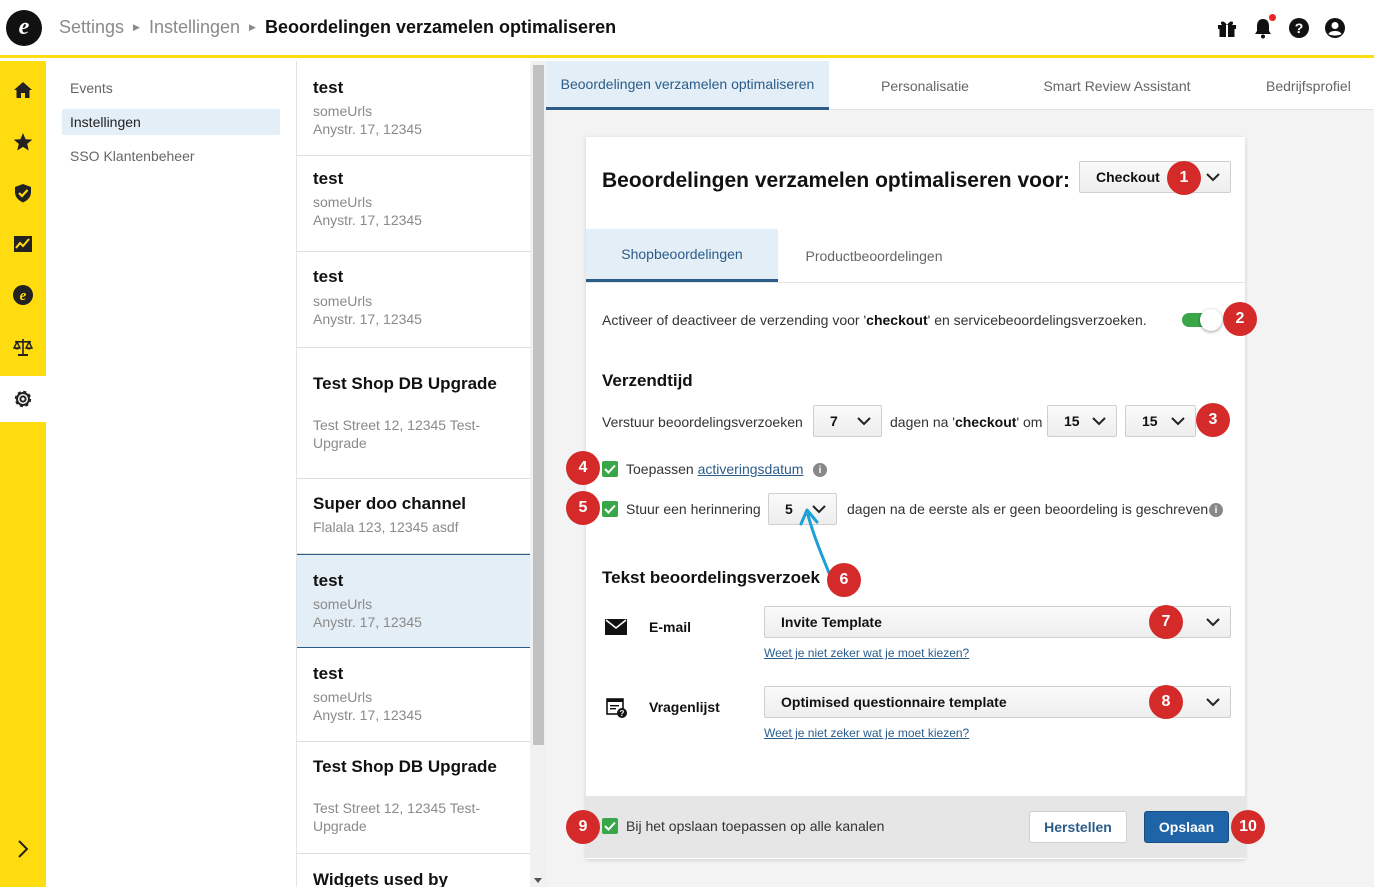 This screenshot has height=887, width=1374. What do you see at coordinates (617, 710) in the screenshot?
I see `questionnaire-icon: ?` at bounding box center [617, 710].